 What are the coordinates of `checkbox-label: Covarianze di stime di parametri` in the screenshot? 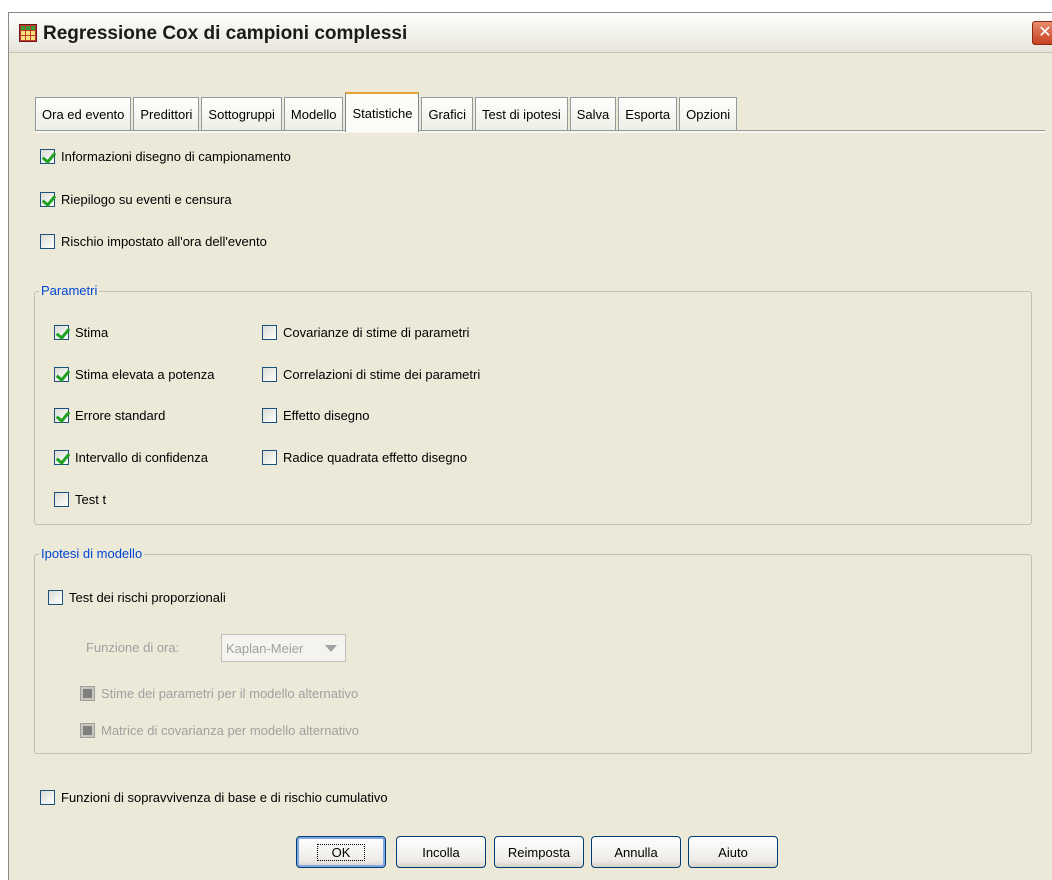 It's located at (376, 332).